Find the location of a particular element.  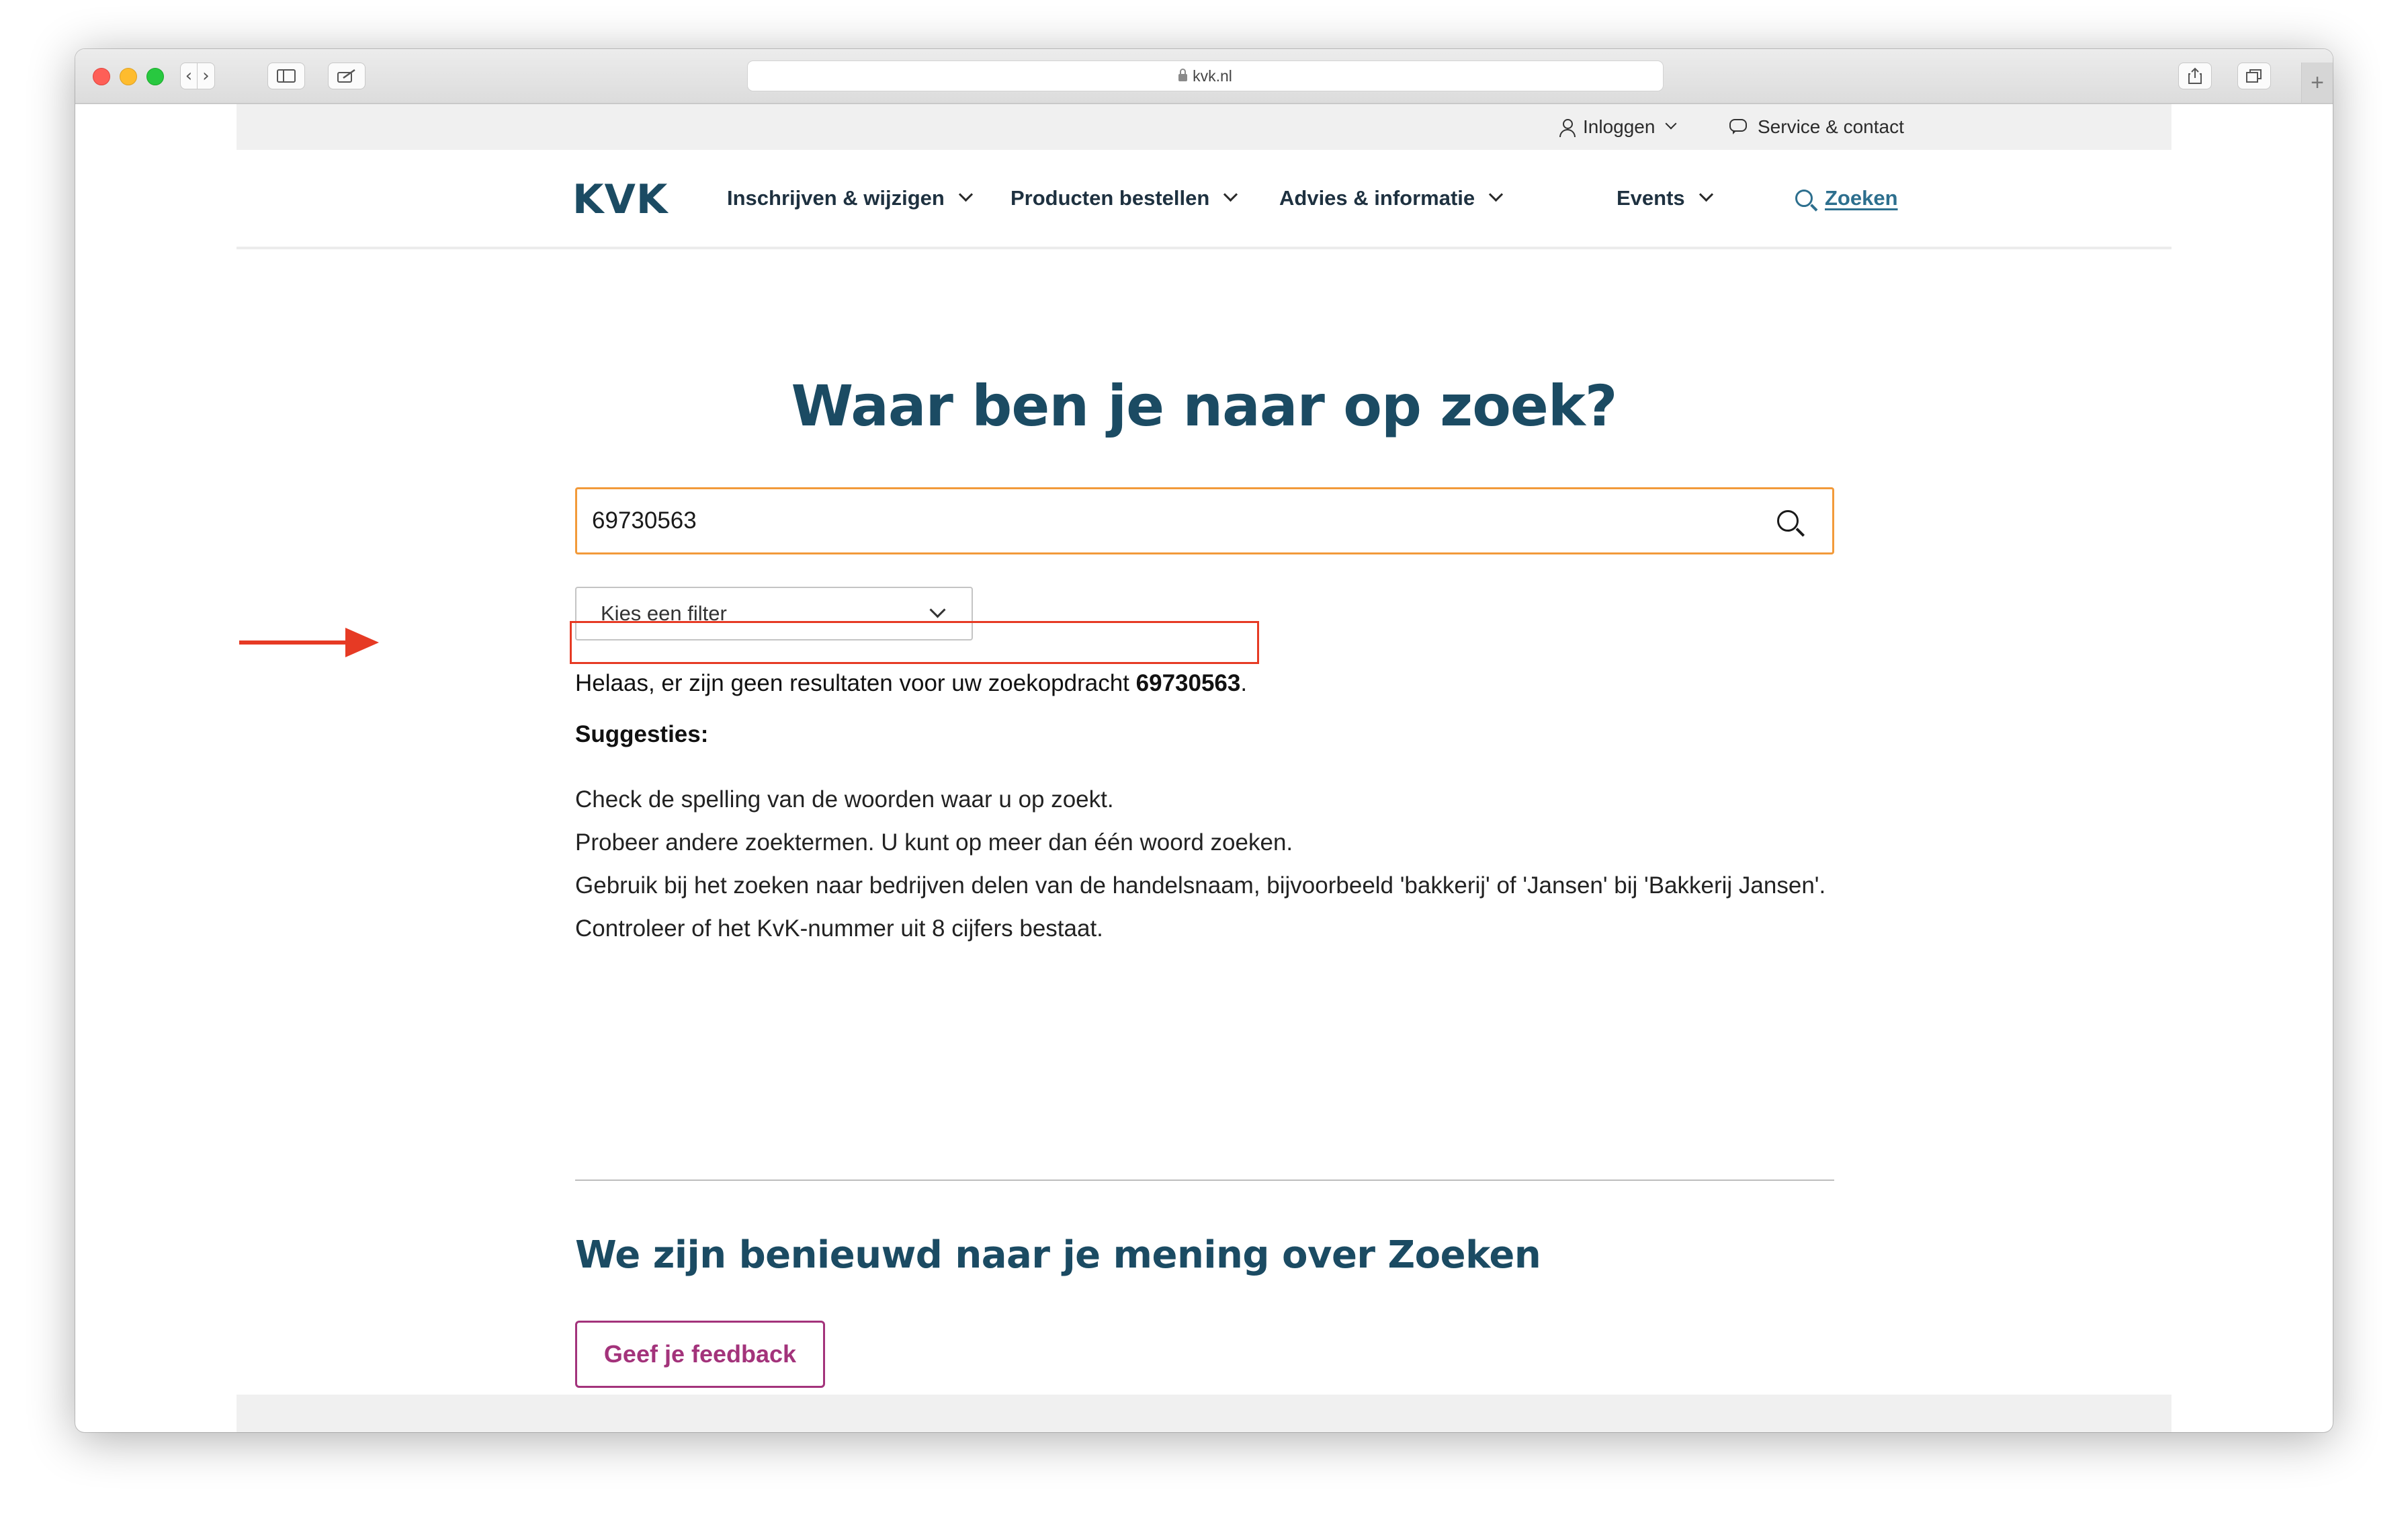

user-icon is located at coordinates (1567, 128).